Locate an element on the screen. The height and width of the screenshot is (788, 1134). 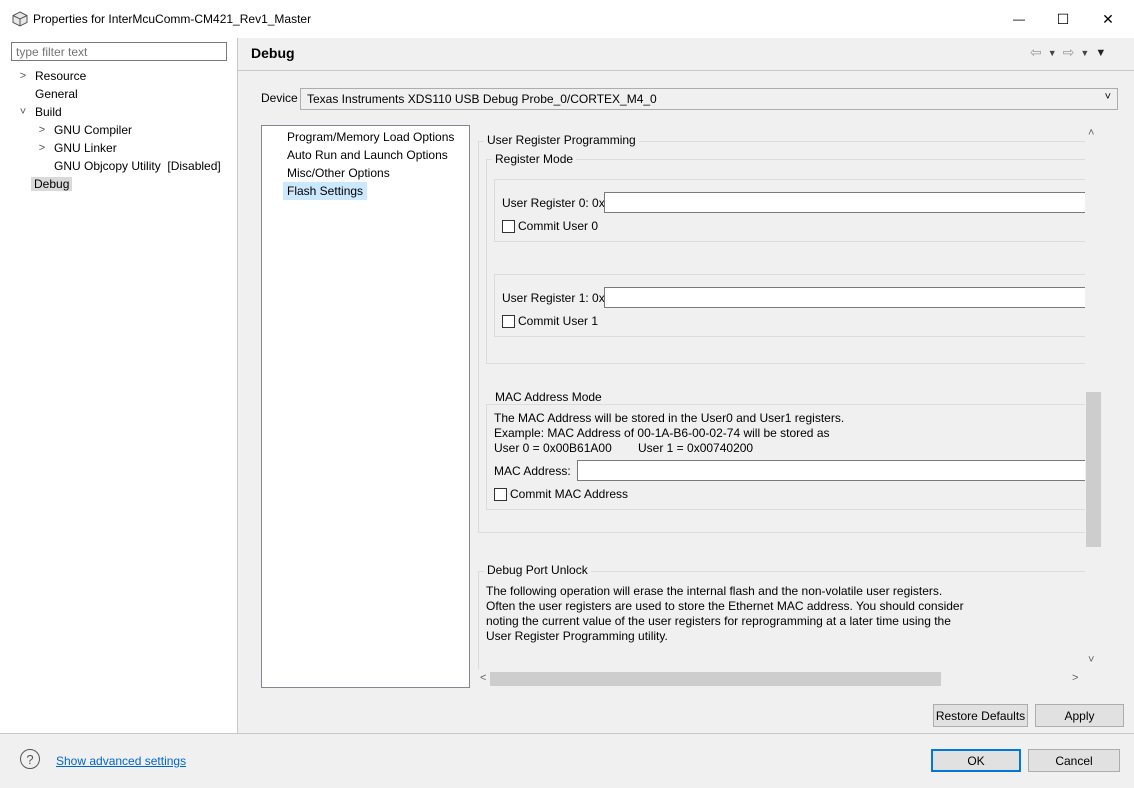
scroll-down-icon: ˅ is located at coordinates (1091, 660).